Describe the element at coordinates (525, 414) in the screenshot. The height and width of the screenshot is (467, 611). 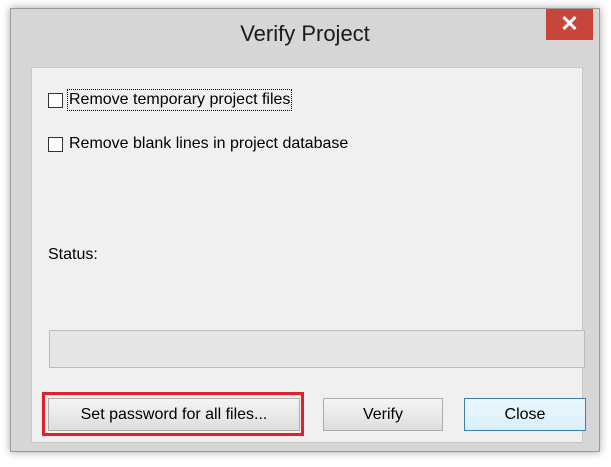
I see `close-button: Close` at that location.